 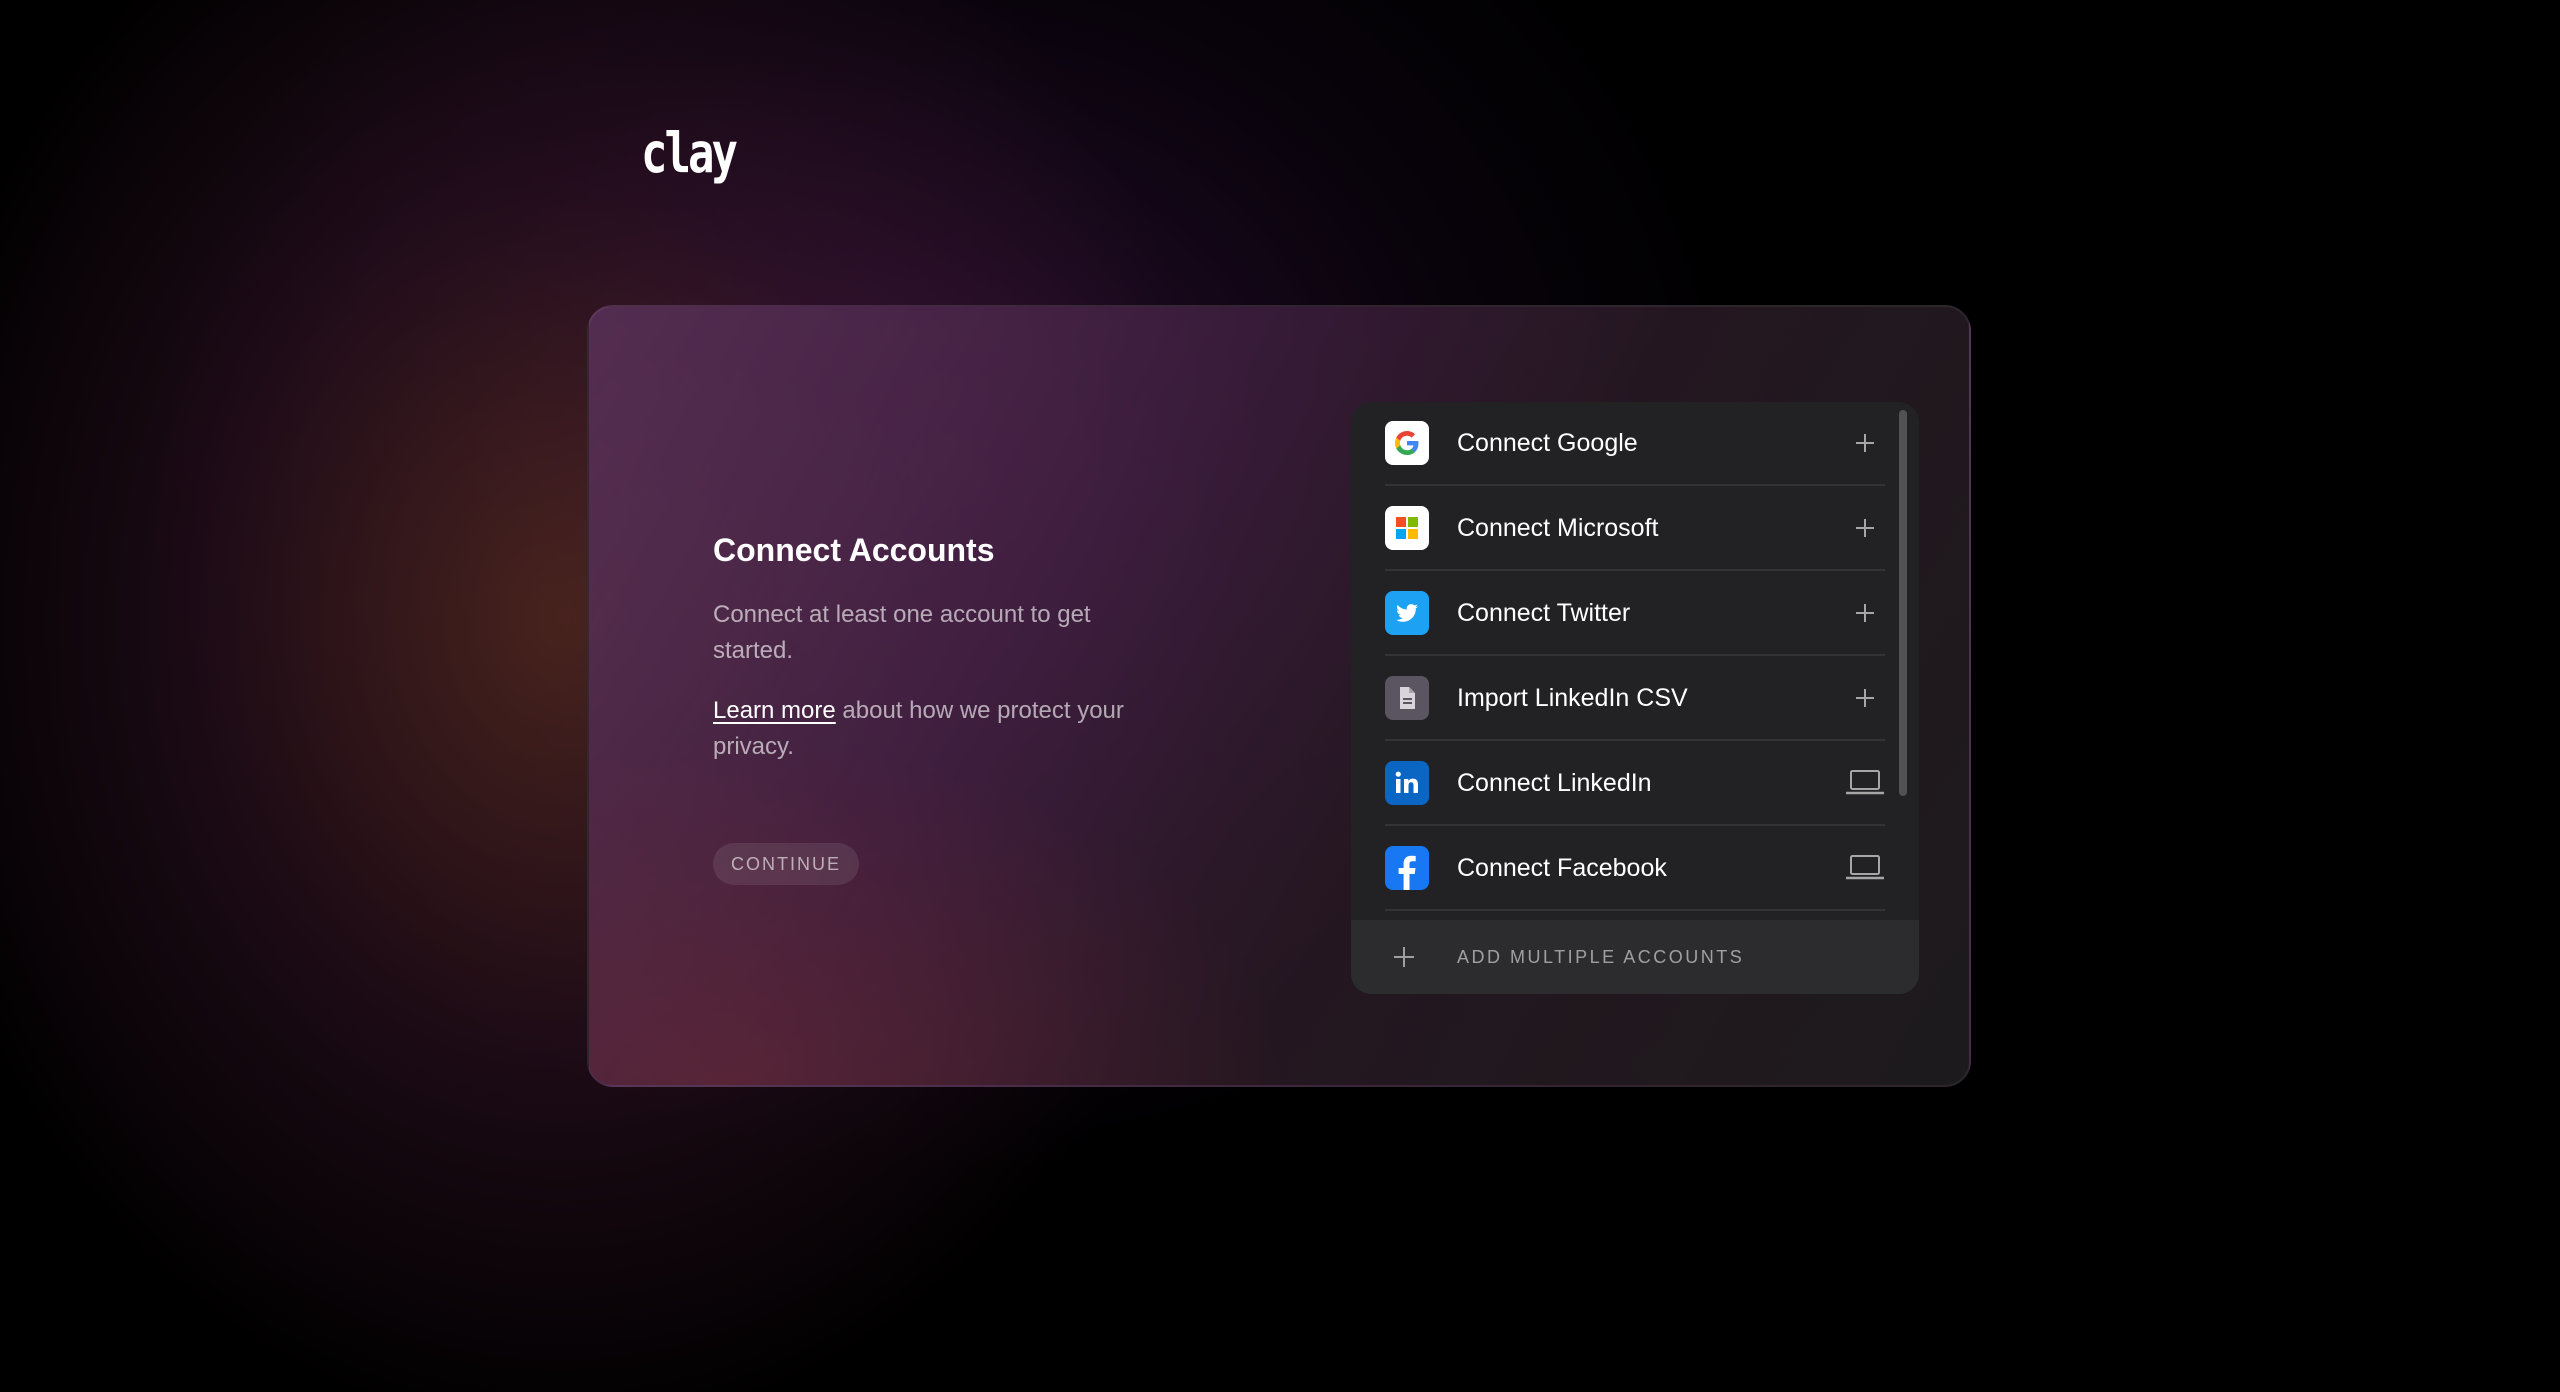 I want to click on account-row-google: Connect Google, so click(x=1635, y=444).